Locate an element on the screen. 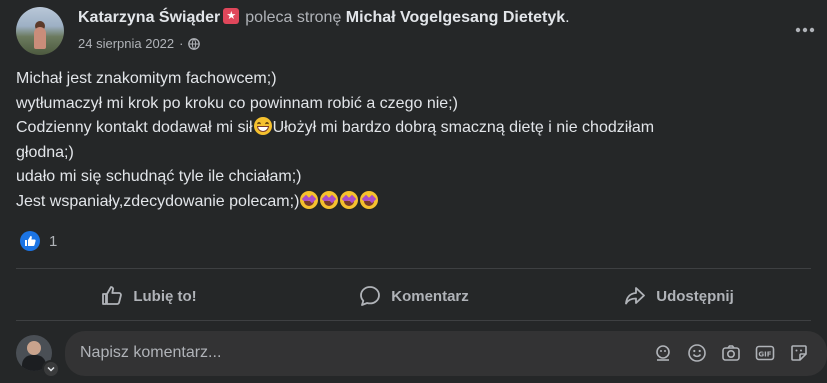  gif-icon: GIF is located at coordinates (765, 353).